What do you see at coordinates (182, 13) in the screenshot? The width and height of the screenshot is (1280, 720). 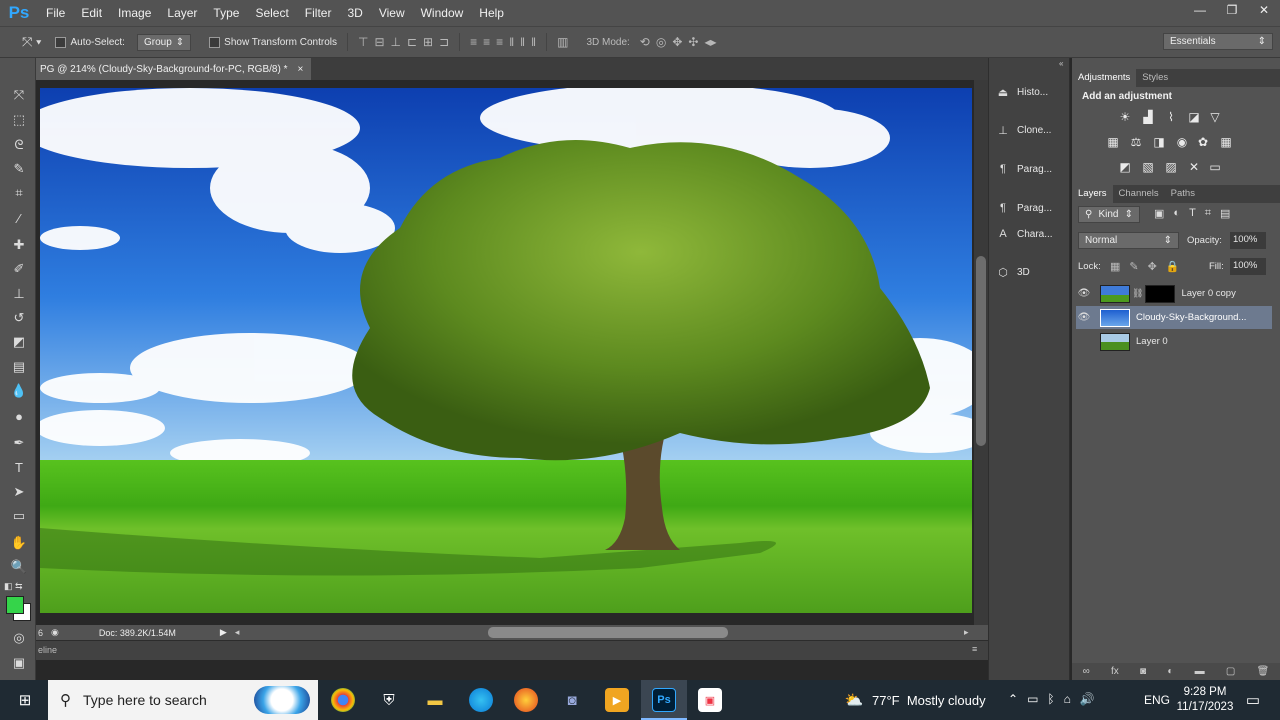 I see `menu-layer: Layer` at bounding box center [182, 13].